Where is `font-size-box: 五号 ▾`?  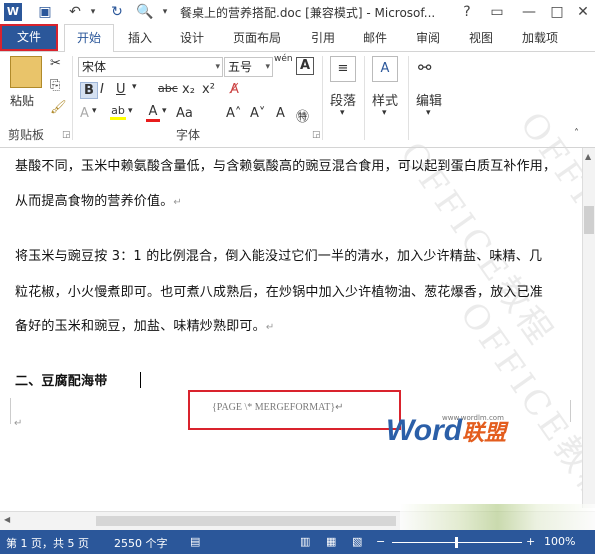 font-size-box: 五号 ▾ is located at coordinates (248, 67).